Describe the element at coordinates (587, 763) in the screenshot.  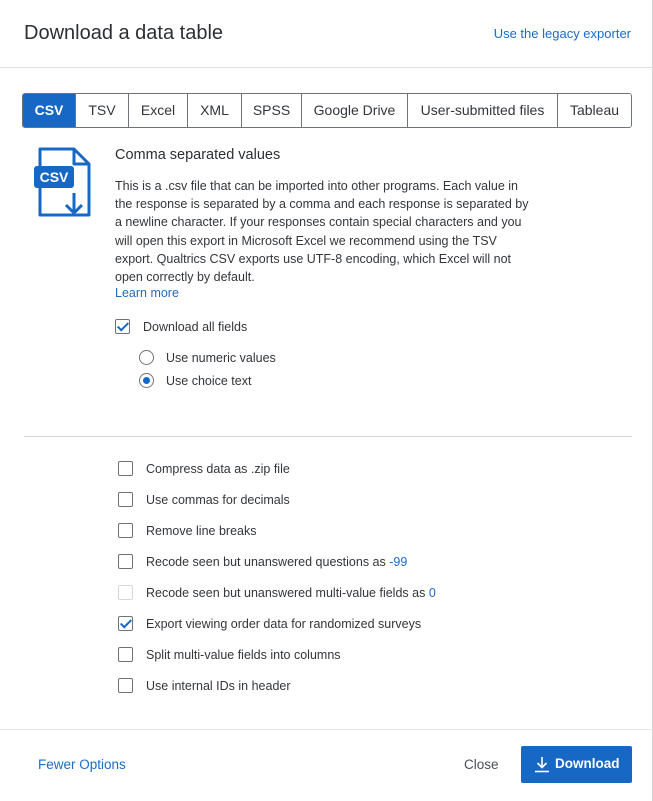
I see `download-button-label: Download` at that location.